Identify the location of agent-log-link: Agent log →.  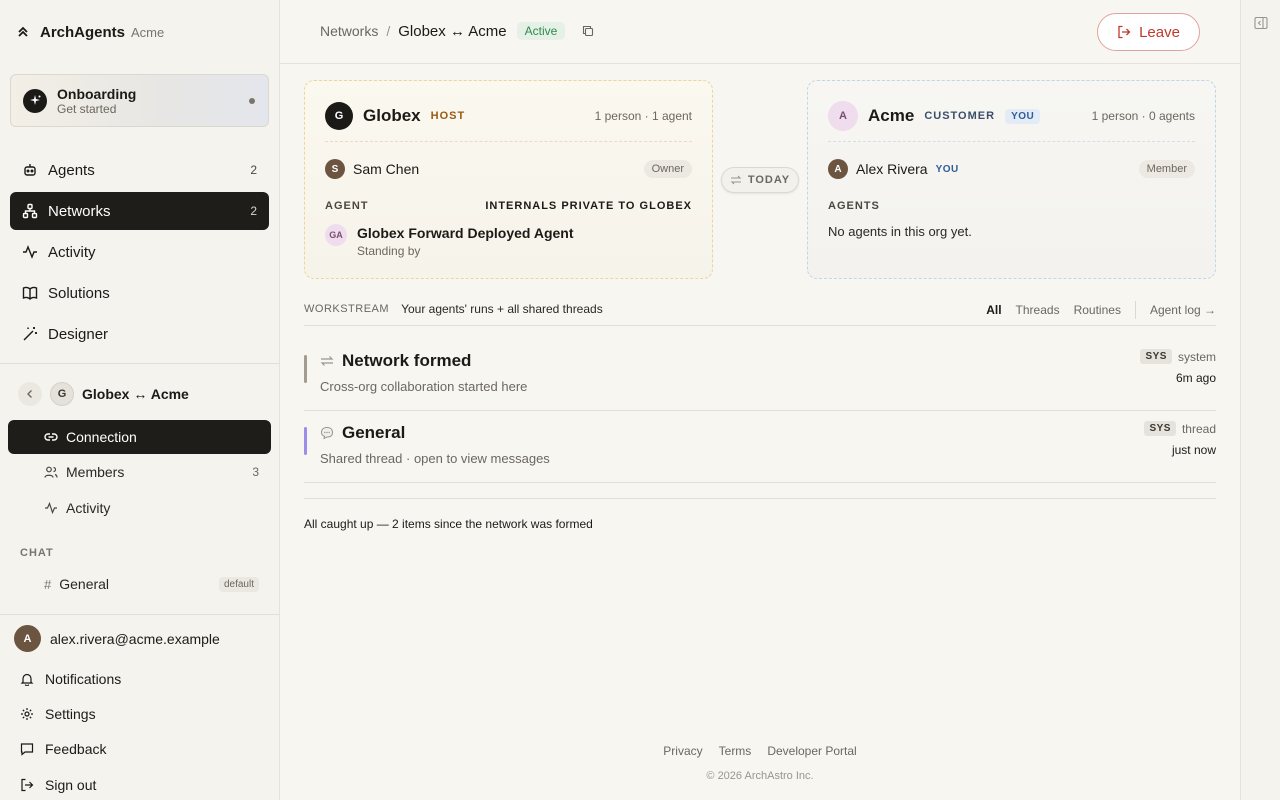
(1183, 310).